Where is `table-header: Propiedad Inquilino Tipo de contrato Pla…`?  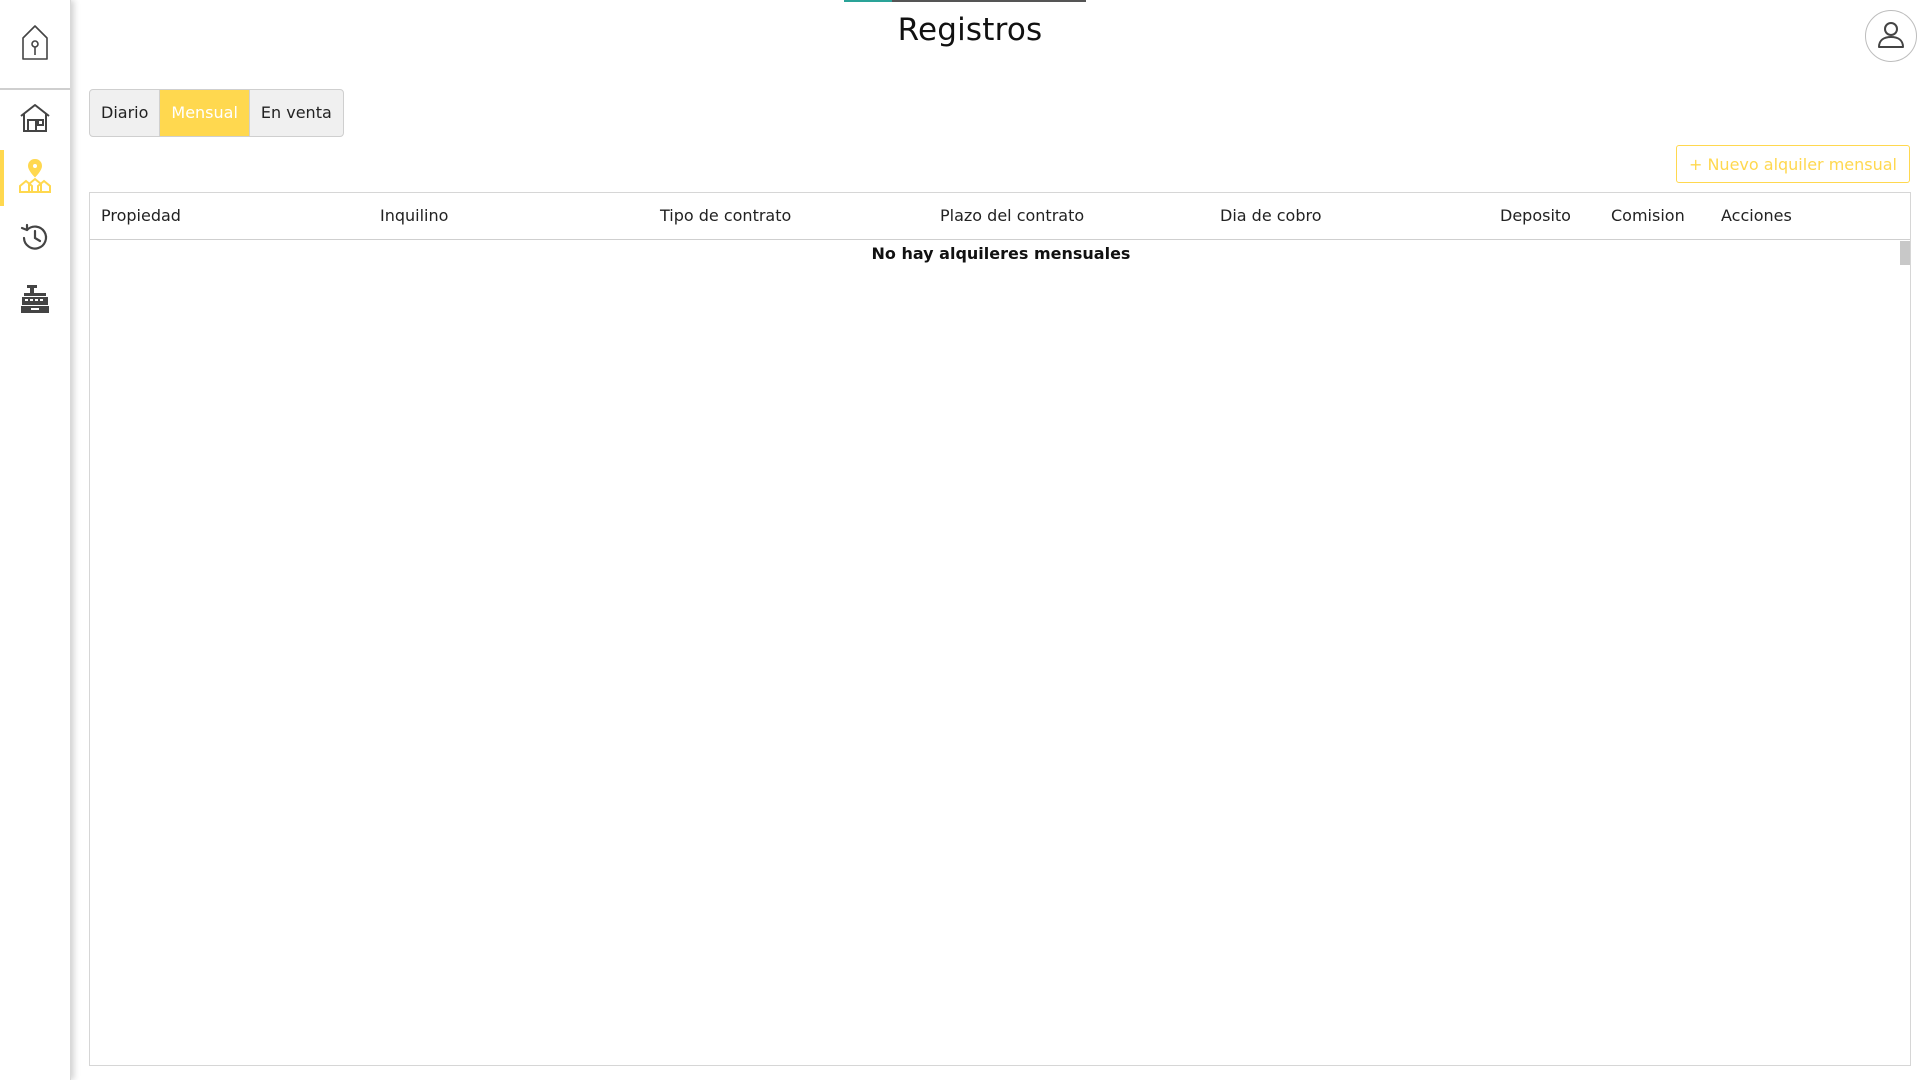 table-header: Propiedad Inquilino Tipo de contrato Pla… is located at coordinates (1000, 216).